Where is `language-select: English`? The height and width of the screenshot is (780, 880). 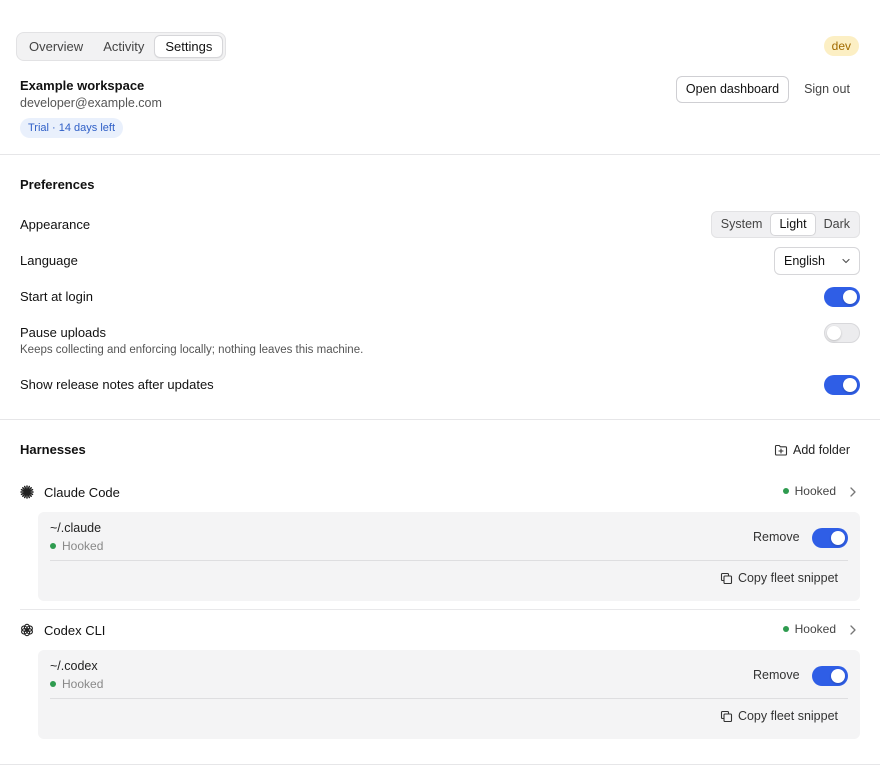
language-select: English is located at coordinates (817, 261).